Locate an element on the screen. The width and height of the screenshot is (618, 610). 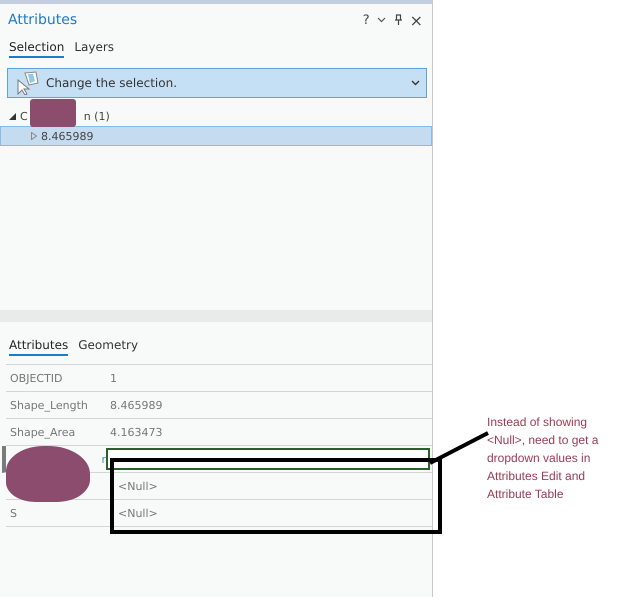
field-value: 1 is located at coordinates (113, 378).